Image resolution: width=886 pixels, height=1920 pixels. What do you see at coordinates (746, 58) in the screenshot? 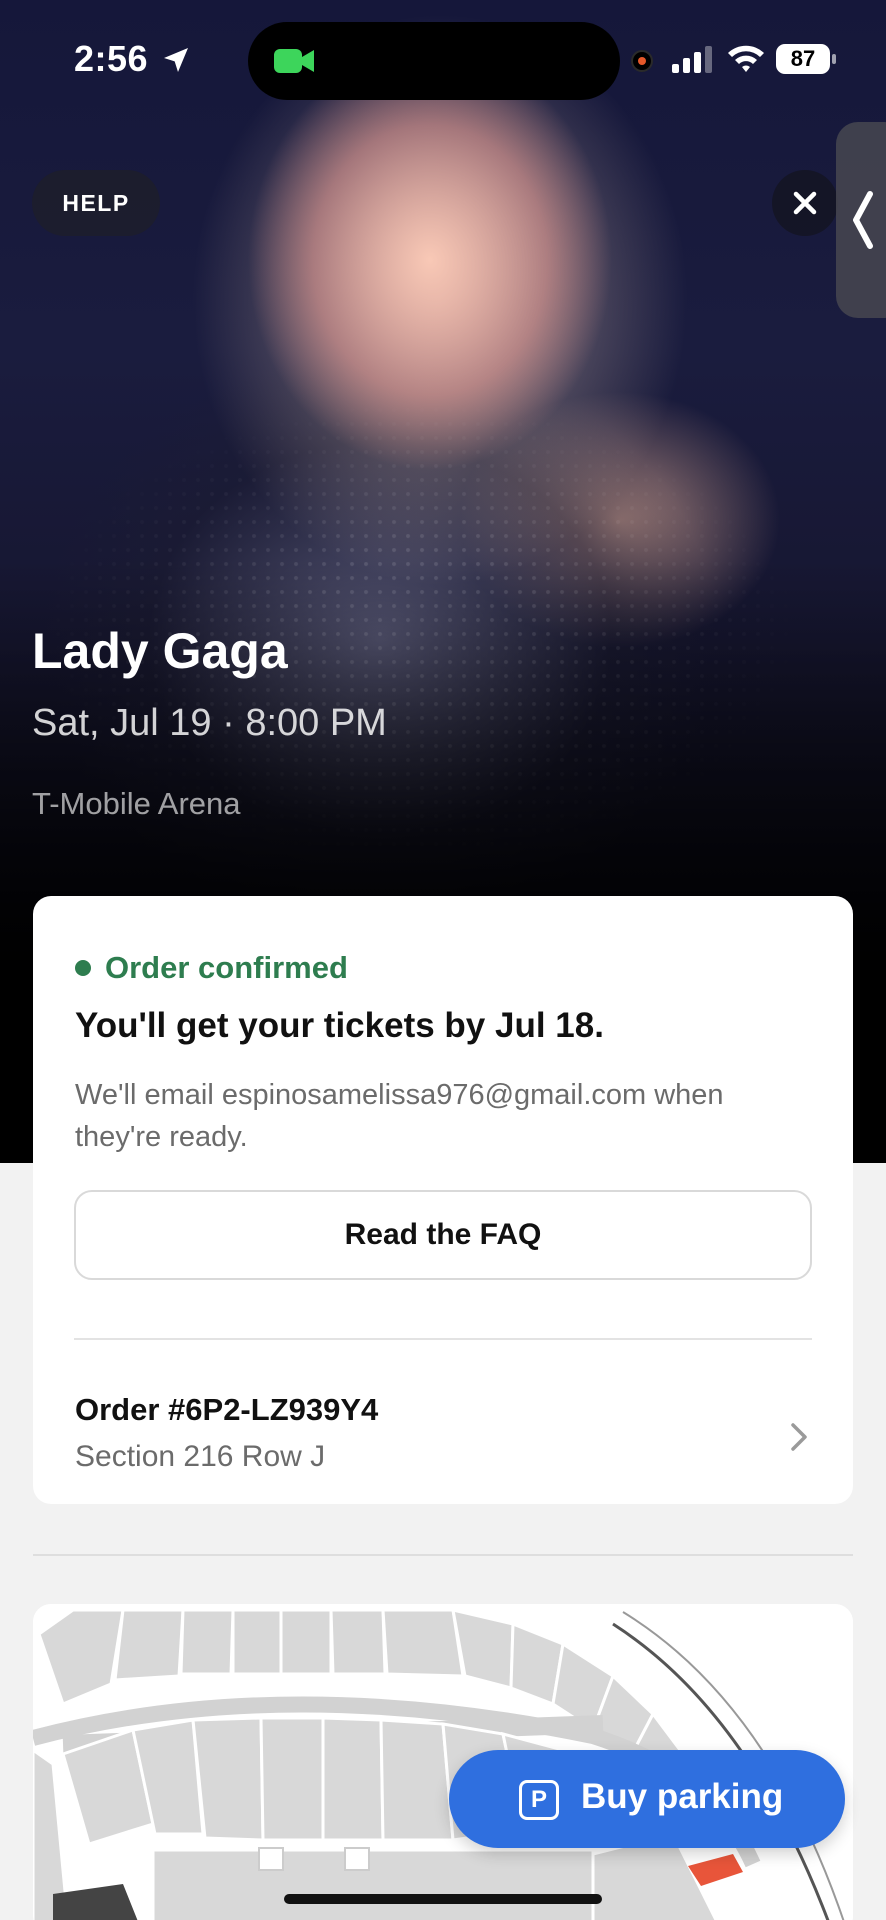
I see `wifi-icon` at bounding box center [746, 58].